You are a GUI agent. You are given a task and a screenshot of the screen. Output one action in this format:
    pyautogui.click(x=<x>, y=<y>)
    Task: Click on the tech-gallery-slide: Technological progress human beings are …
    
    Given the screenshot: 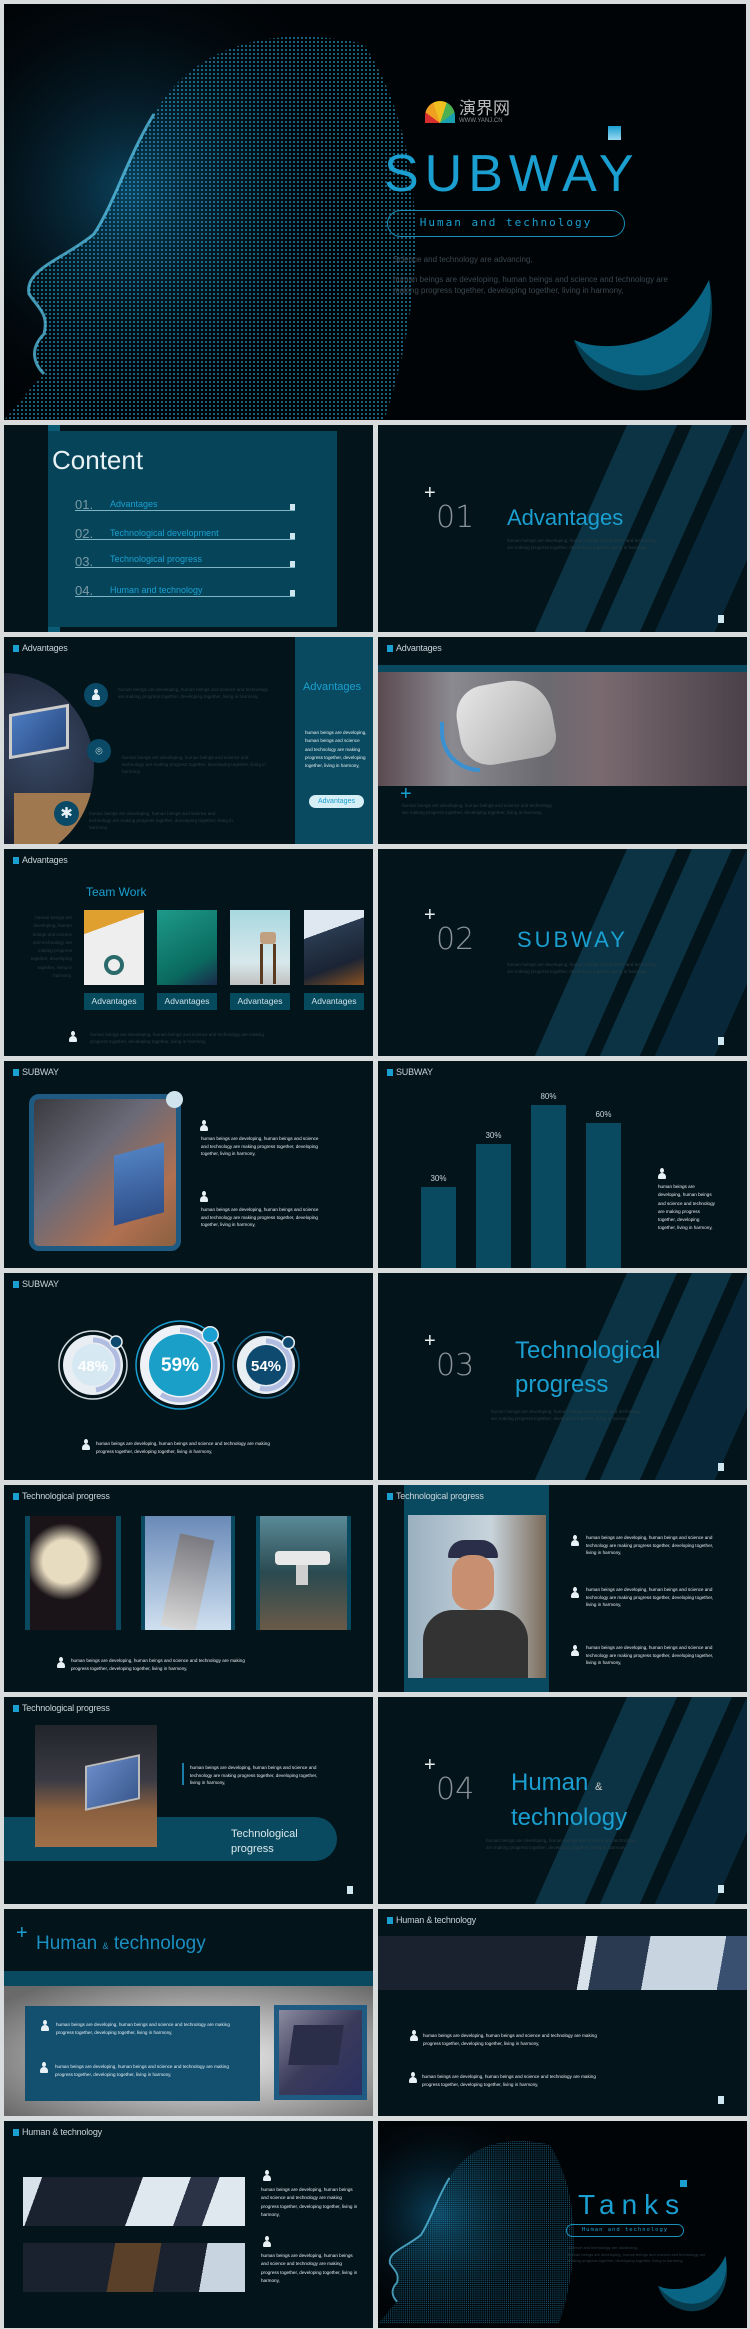 What is the action you would take?
    pyautogui.click(x=188, y=1588)
    